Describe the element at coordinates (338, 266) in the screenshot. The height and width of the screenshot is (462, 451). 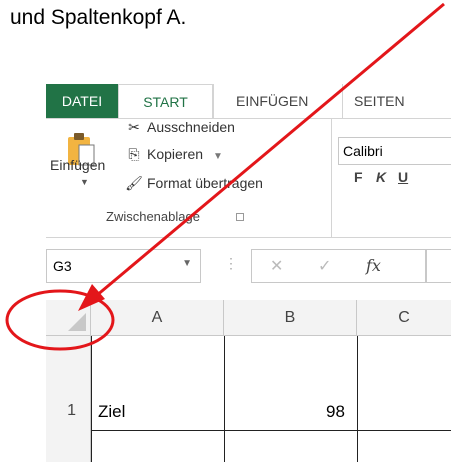
I see `formula-bar-buttons: ✕ ✓ fx` at that location.